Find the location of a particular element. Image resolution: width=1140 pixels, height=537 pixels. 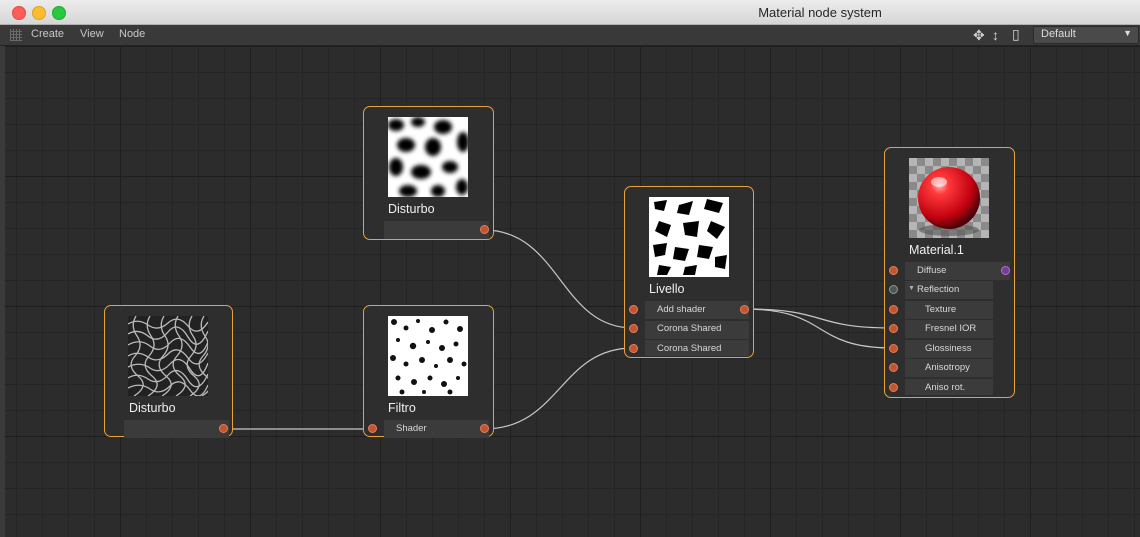

port-label: Reflection is located at coordinates (938, 289).